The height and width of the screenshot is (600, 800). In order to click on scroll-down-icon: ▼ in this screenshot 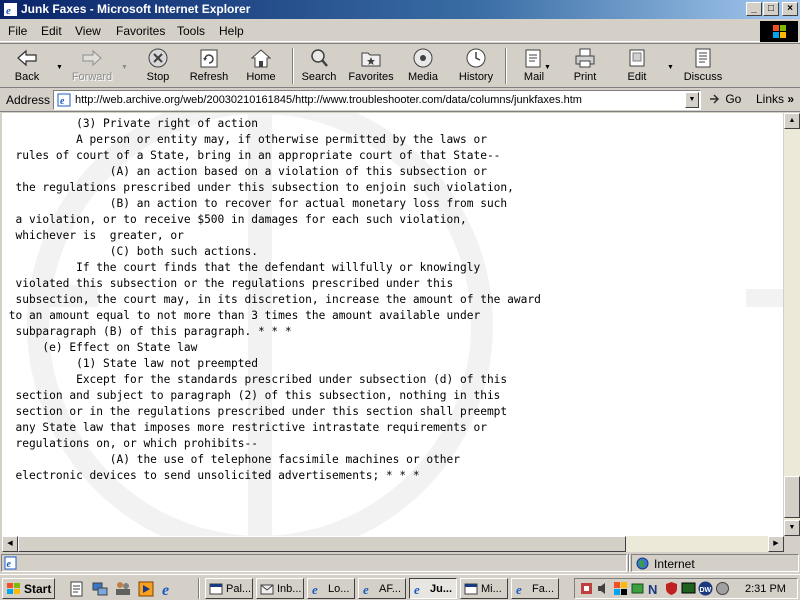, I will do `click(792, 528)`.